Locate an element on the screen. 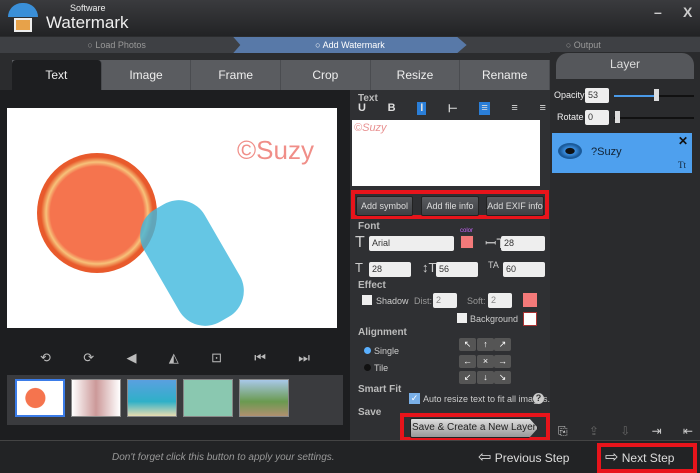 Image resolution: width=700 pixels, height=473 pixels. background-checkbox is located at coordinates (462, 318).